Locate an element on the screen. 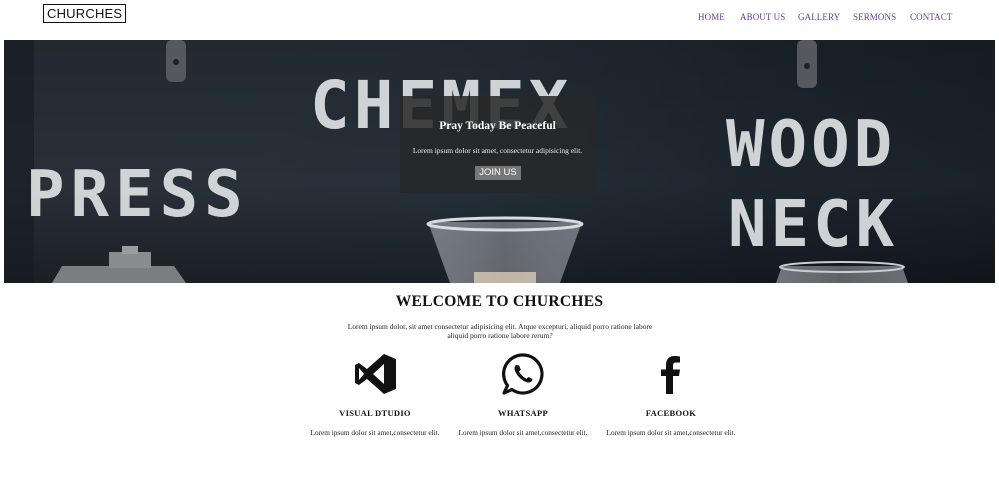 Image resolution: width=999 pixels, height=480 pixels. facebook-icon is located at coordinates (671, 374).